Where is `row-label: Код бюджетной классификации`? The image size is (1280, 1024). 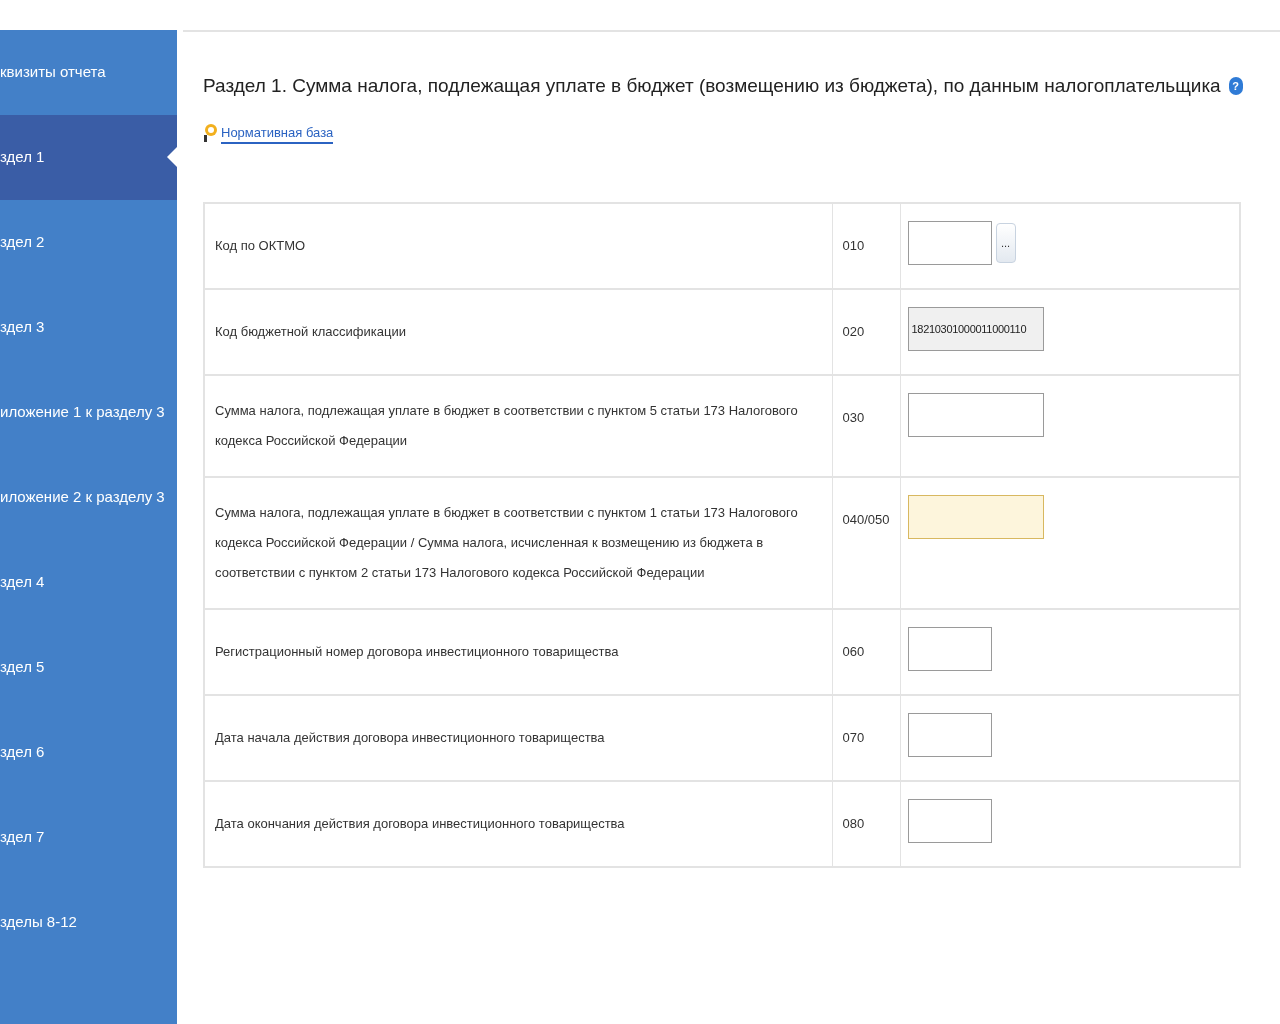 row-label: Код бюджетной классификации is located at coordinates (518, 332).